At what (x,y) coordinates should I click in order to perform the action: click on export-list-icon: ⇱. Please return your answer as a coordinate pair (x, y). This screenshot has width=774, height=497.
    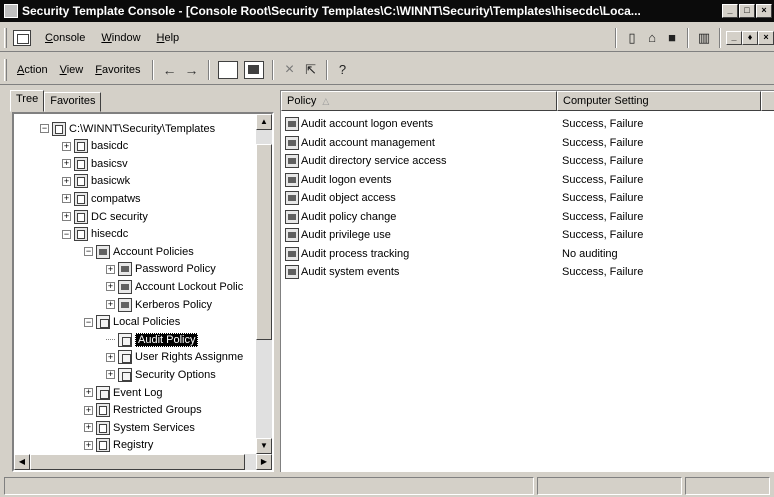
    Looking at the image, I should click on (311, 70).